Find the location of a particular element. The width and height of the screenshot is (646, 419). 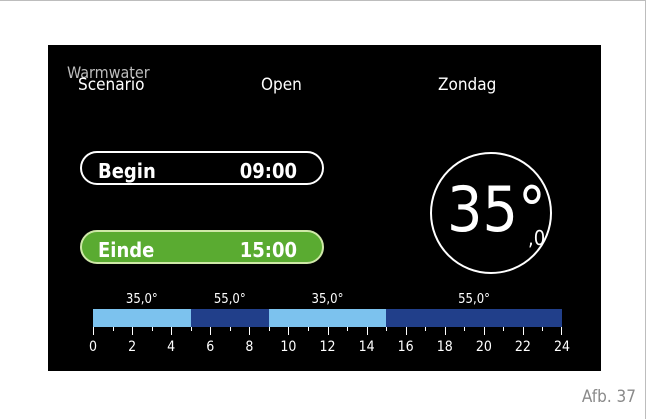

begin-label: Begin is located at coordinates (127, 171).